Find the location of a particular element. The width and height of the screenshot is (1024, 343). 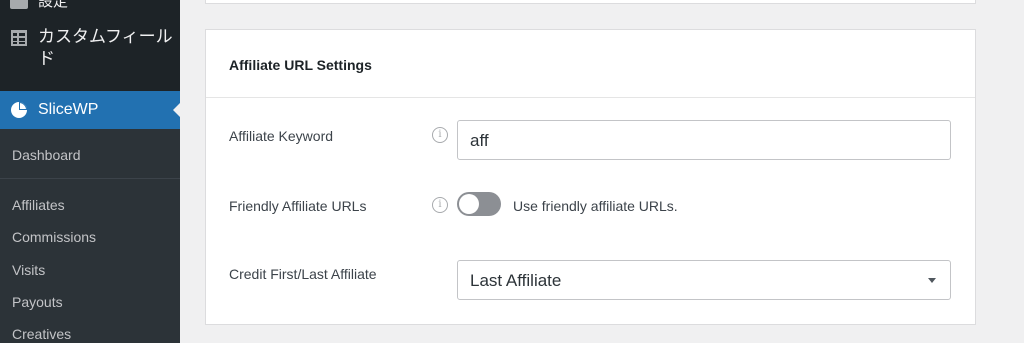

submenu-visits: Visits is located at coordinates (28, 270).